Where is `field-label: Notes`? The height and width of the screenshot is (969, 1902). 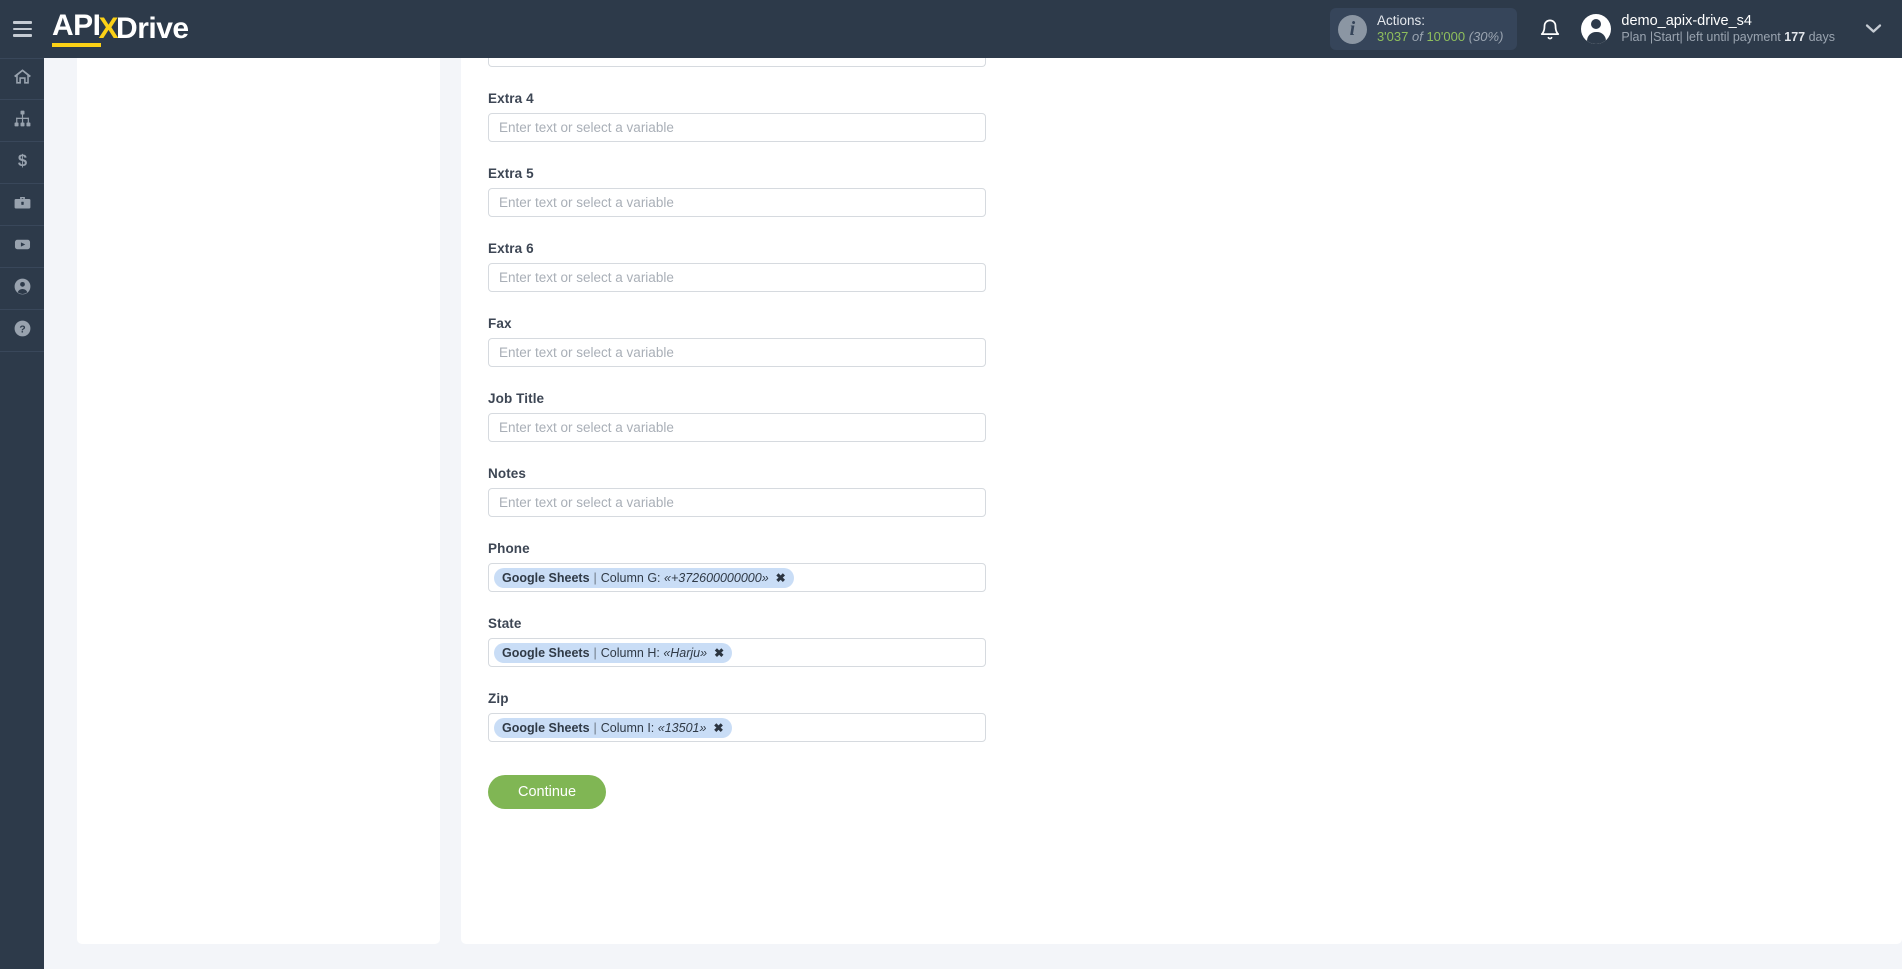 field-label: Notes is located at coordinates (507, 473).